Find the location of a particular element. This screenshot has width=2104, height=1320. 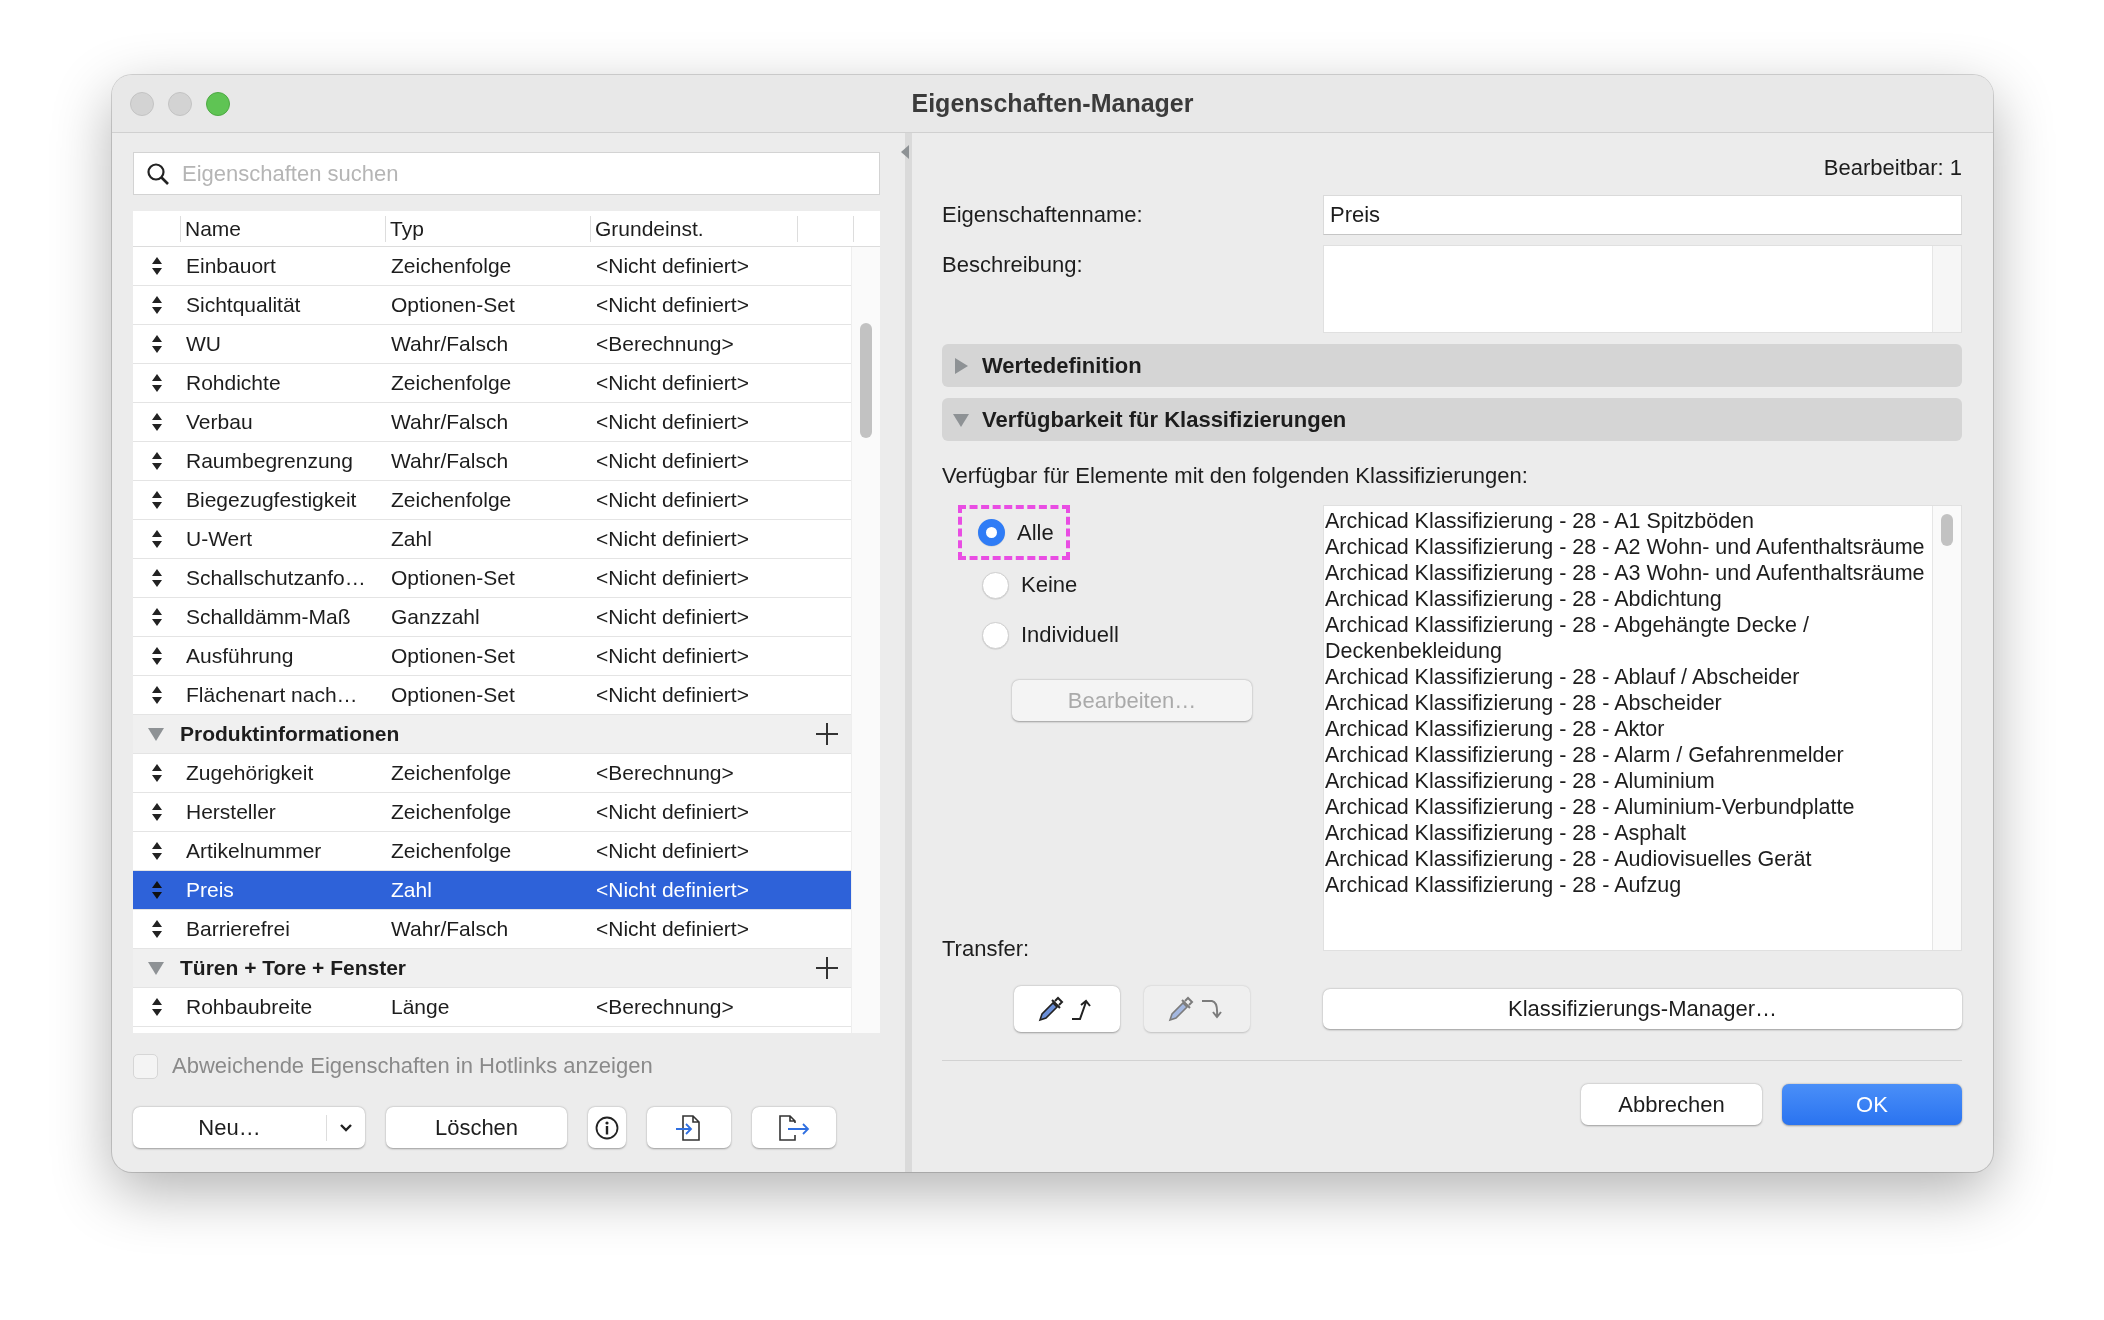

export-button is located at coordinates (794, 1127).